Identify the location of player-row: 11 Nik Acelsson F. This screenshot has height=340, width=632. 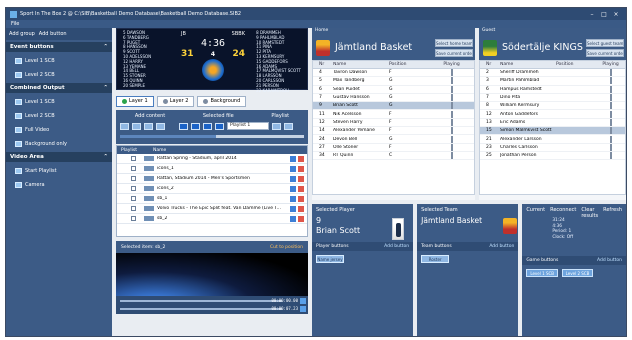
(393, 114).